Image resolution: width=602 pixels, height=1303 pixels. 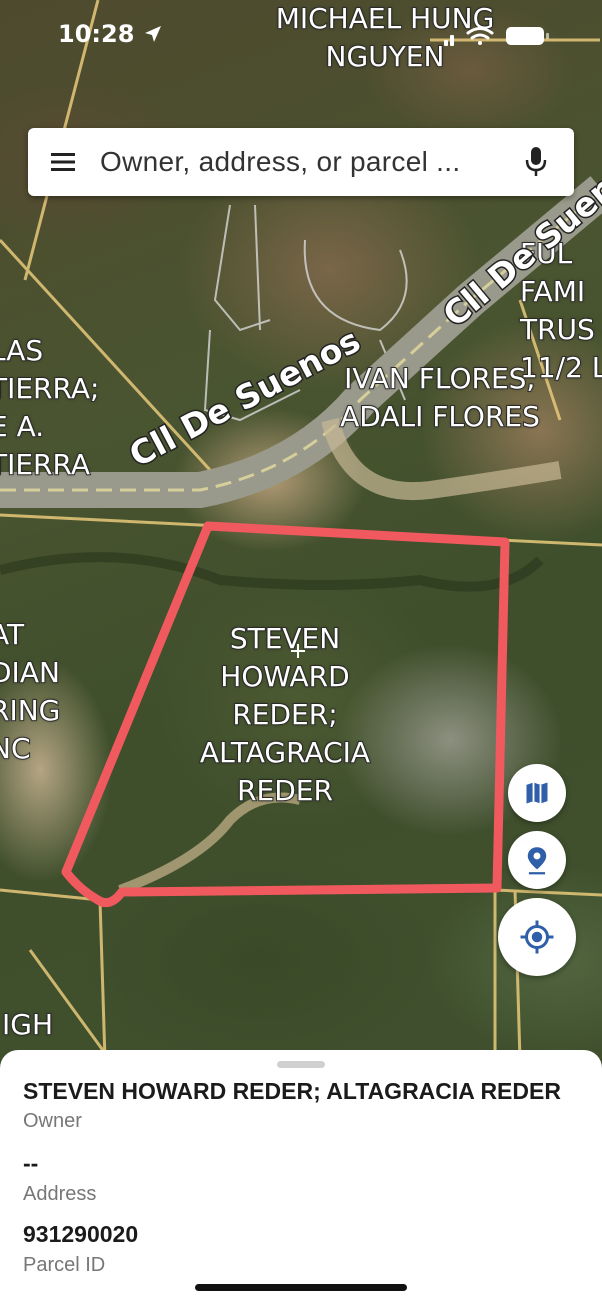 What do you see at coordinates (50, 407) in the screenshot?
I see `owner-label-tierra: LAS TIERRA; E A. TIERRA` at bounding box center [50, 407].